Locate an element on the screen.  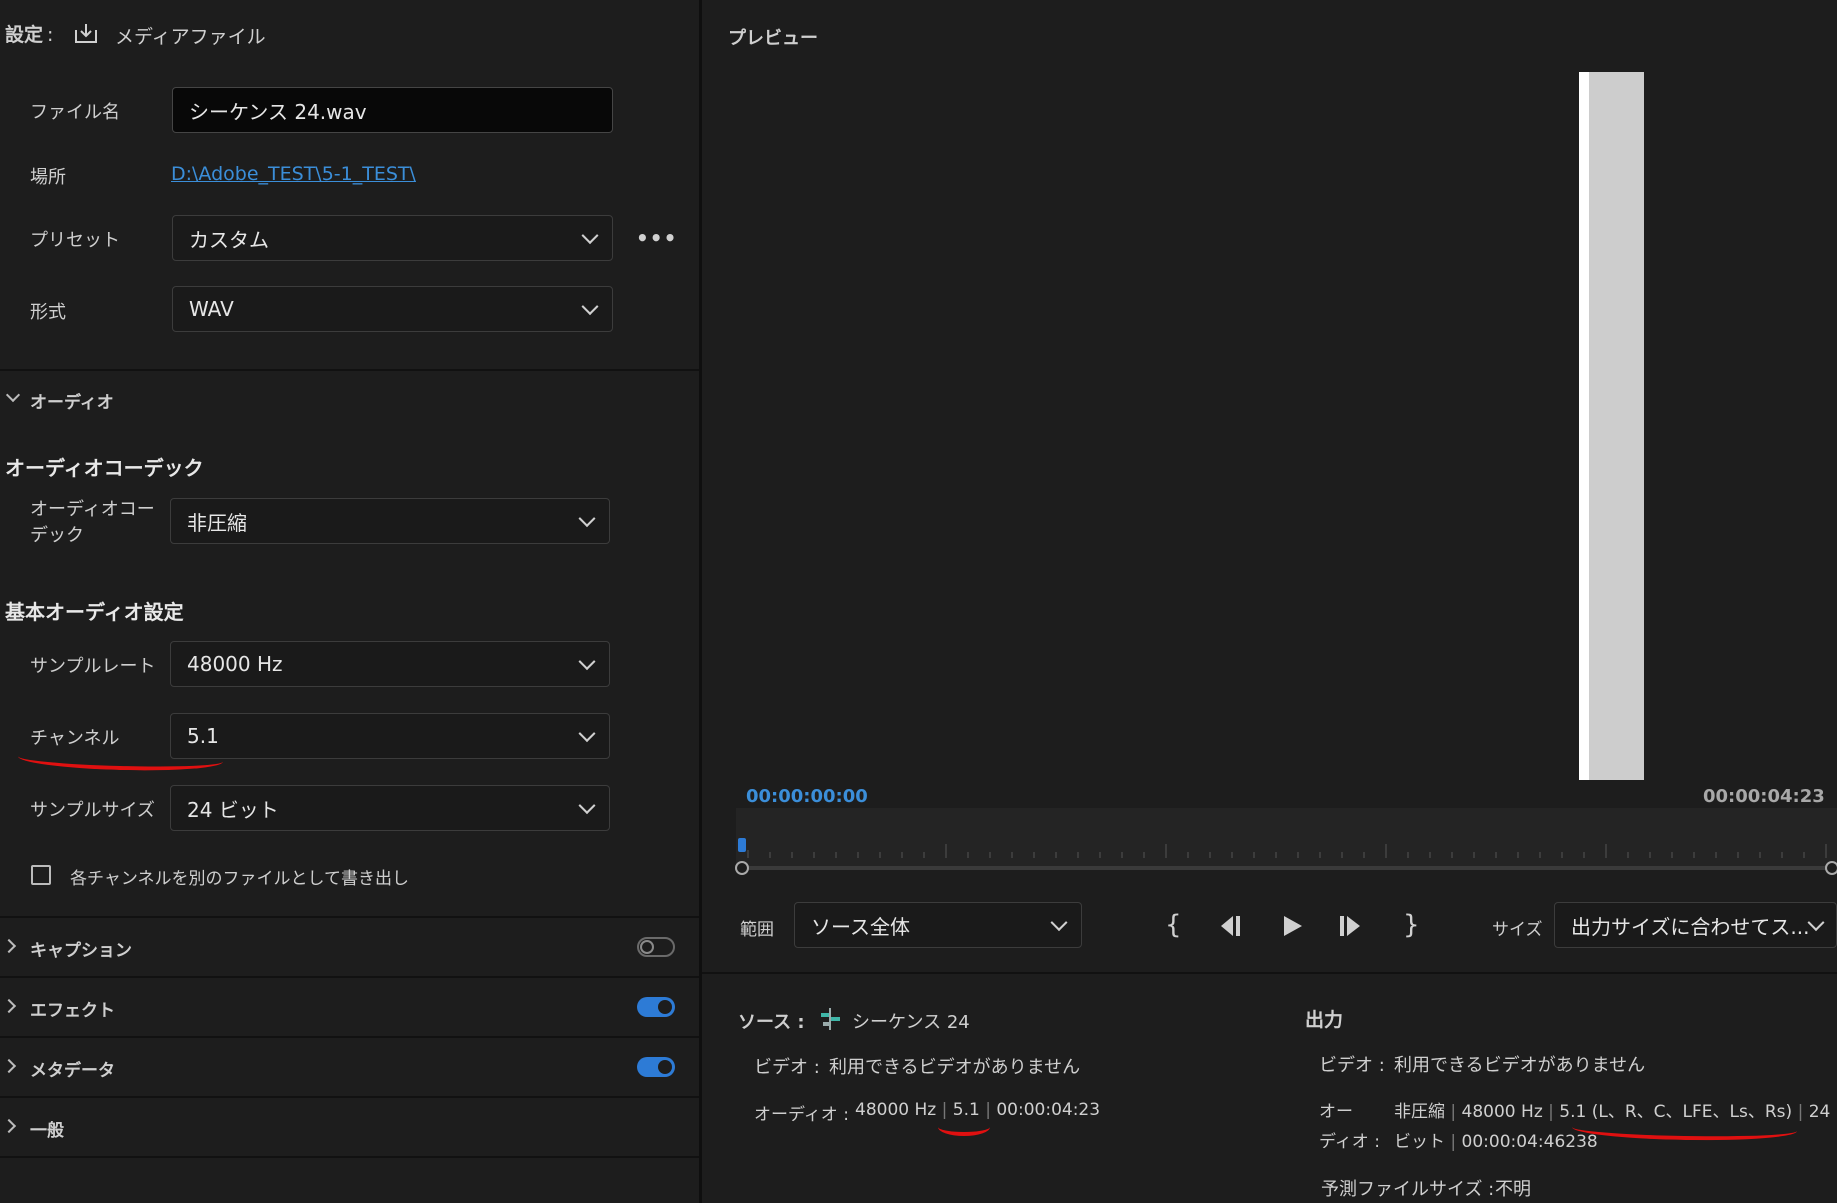
play-icon is located at coordinates (1292, 926).